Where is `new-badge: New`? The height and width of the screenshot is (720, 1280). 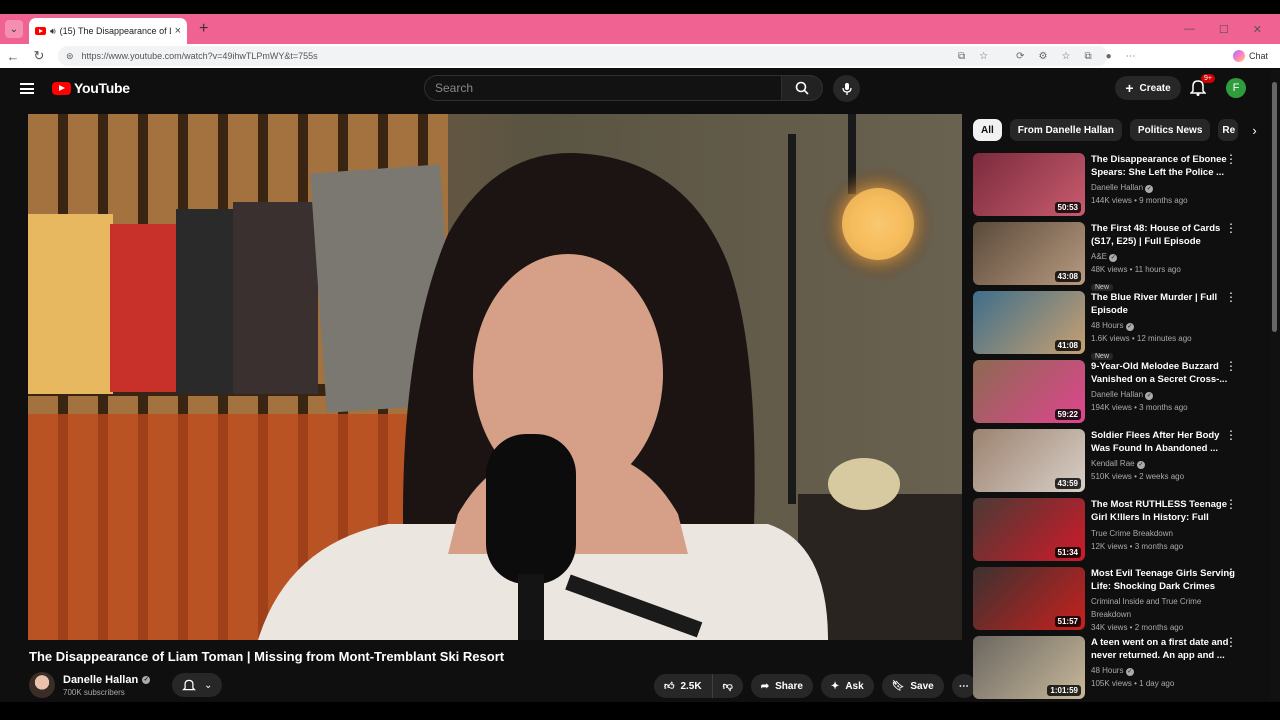
new-badge: New is located at coordinates (1102, 356).